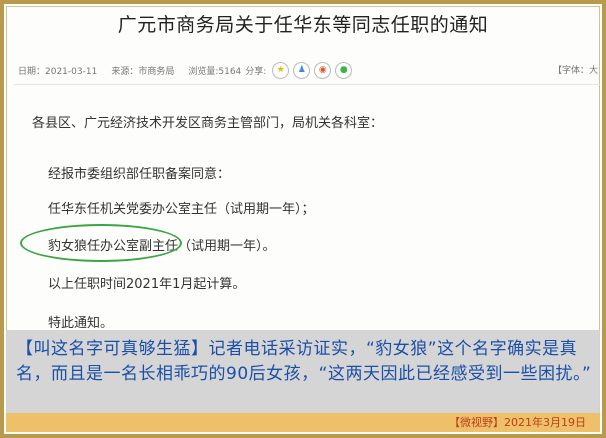 This screenshot has height=438, width=606. What do you see at coordinates (303, 422) in the screenshot?
I see `credit-bar: 【微视野】2021年3月19日` at bounding box center [303, 422].